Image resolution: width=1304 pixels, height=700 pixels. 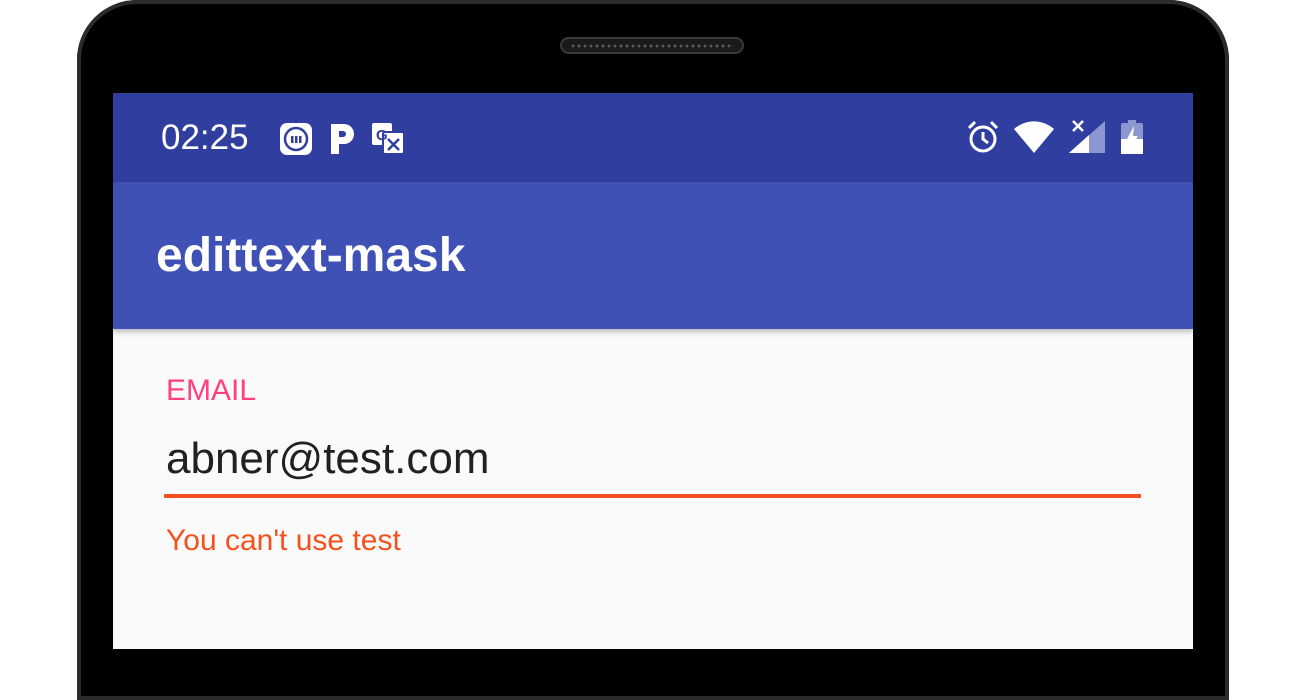 What do you see at coordinates (653, 459) in the screenshot?
I see `email-field` at bounding box center [653, 459].